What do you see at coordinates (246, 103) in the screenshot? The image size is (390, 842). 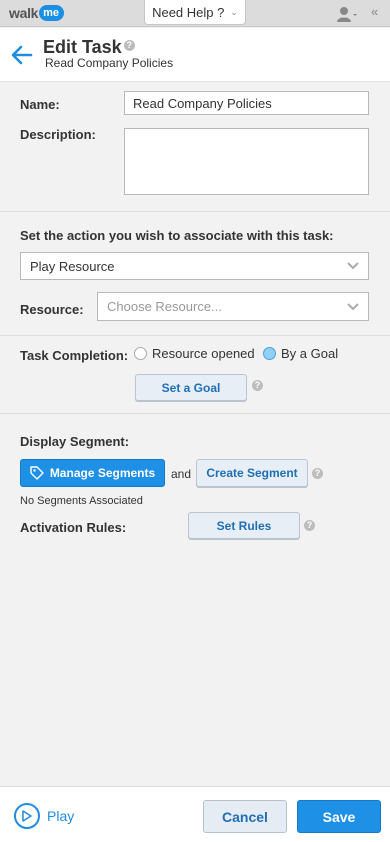 I see `name-input: Read Company Policies` at bounding box center [246, 103].